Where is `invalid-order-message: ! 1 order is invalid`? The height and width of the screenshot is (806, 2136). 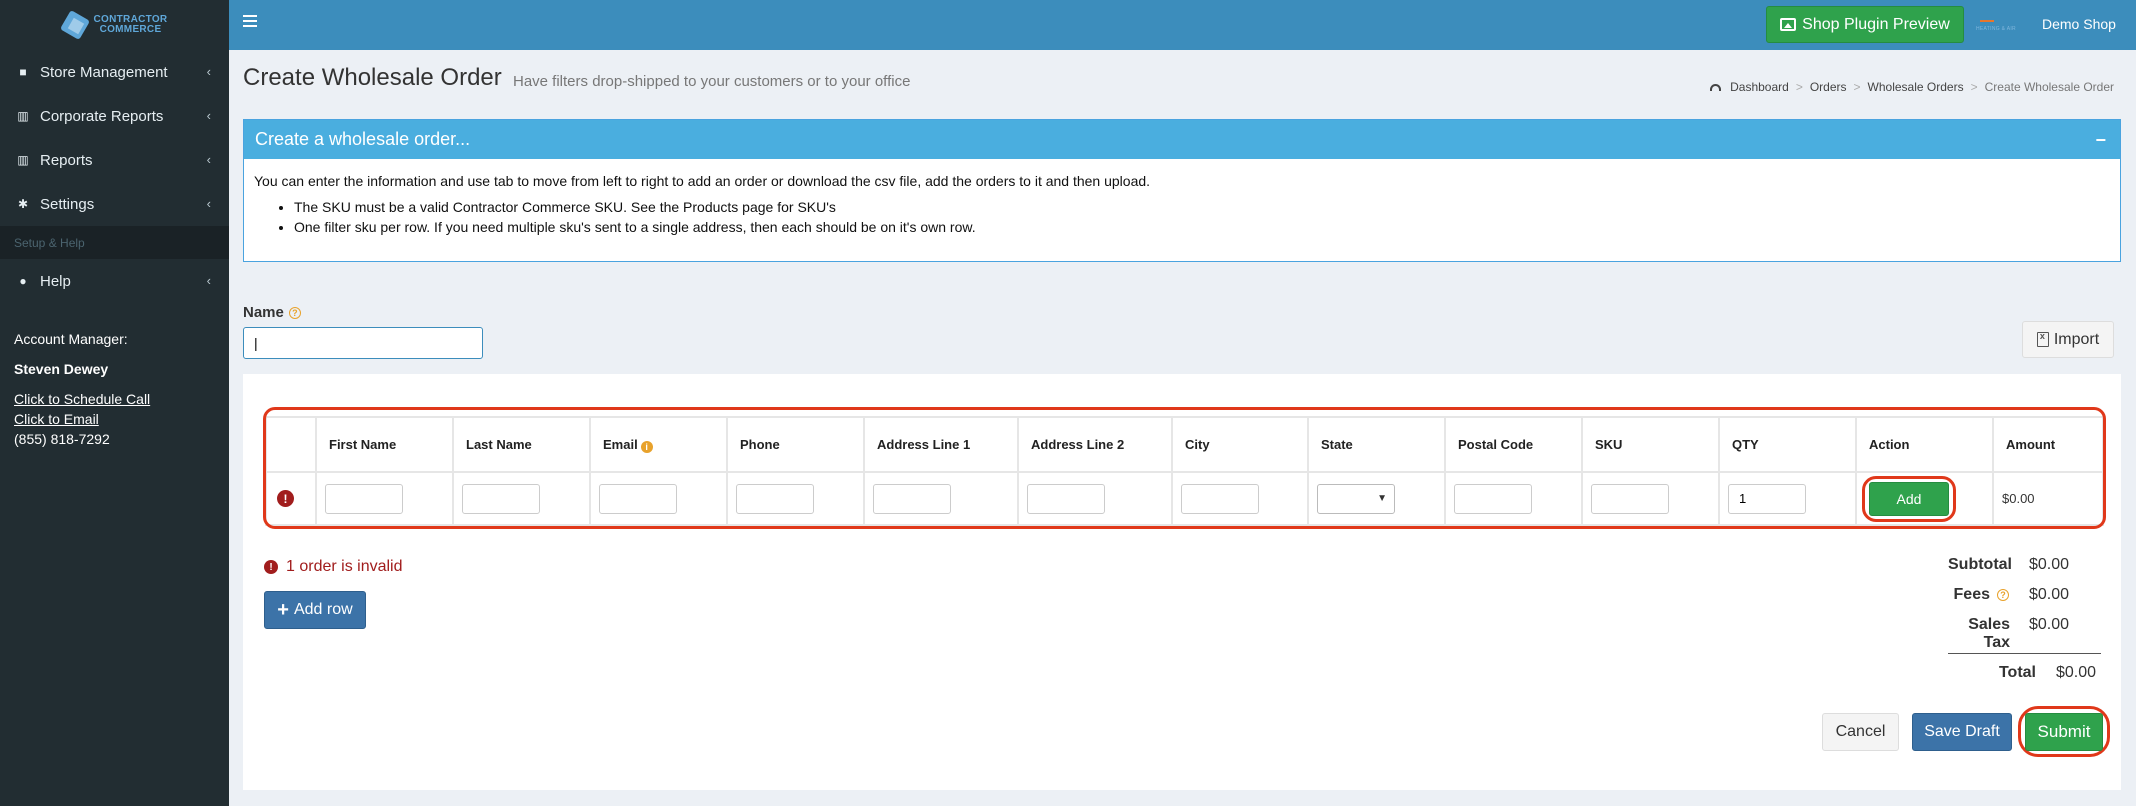 invalid-order-message: ! 1 order is invalid is located at coordinates (333, 567).